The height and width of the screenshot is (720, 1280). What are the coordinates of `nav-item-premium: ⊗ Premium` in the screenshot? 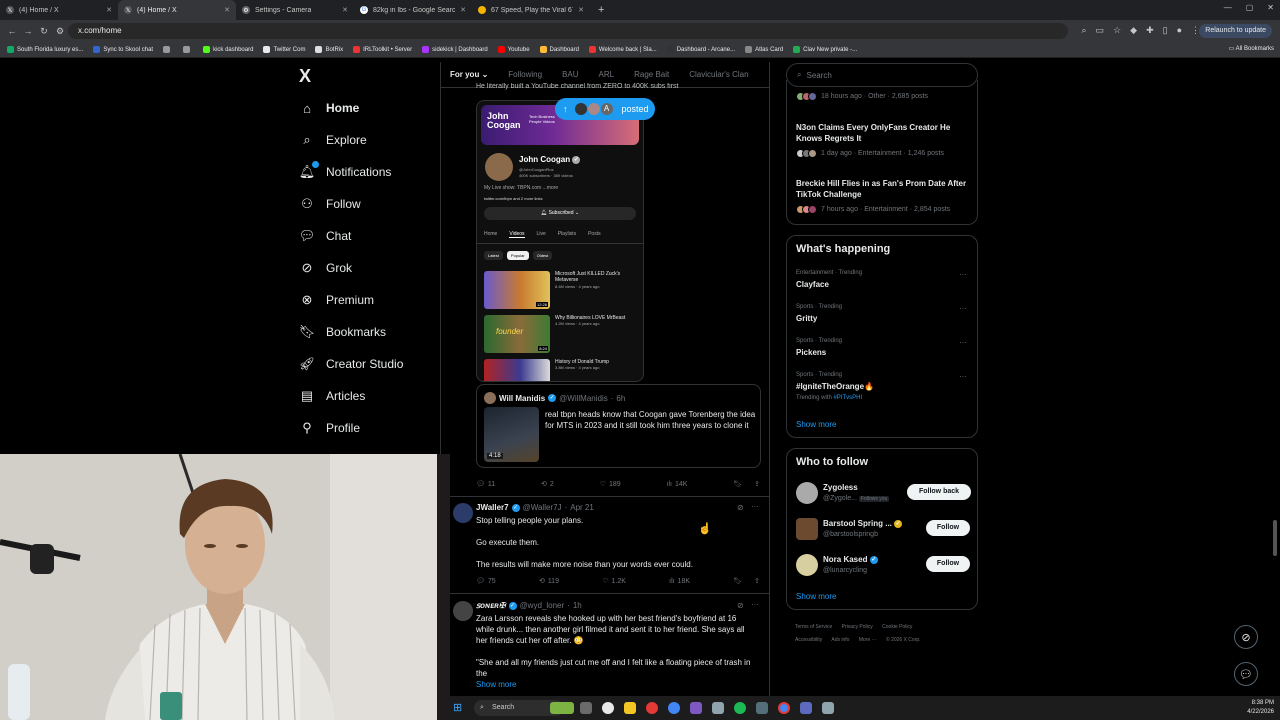 It's located at (337, 300).